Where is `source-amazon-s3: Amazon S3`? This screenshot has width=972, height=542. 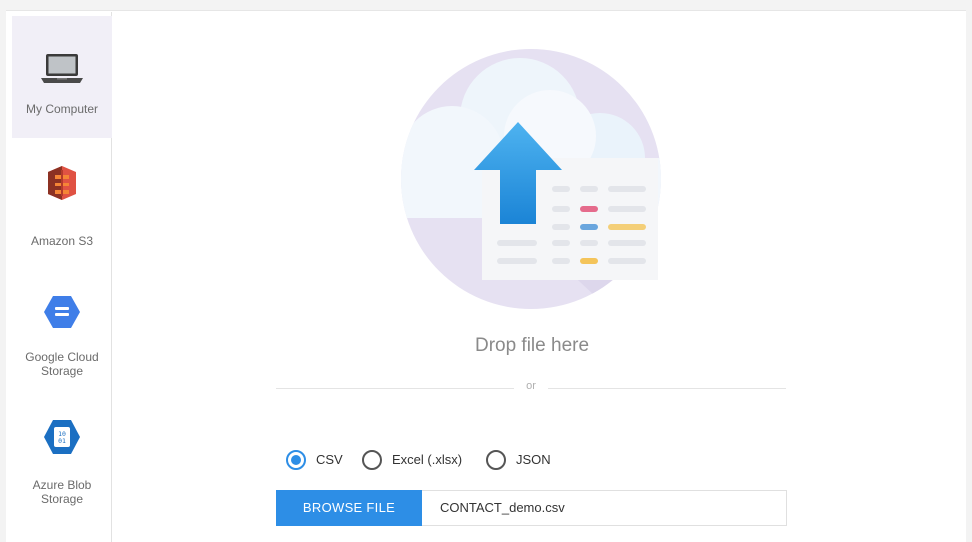
source-amazon-s3: Amazon S3 is located at coordinates (62, 205).